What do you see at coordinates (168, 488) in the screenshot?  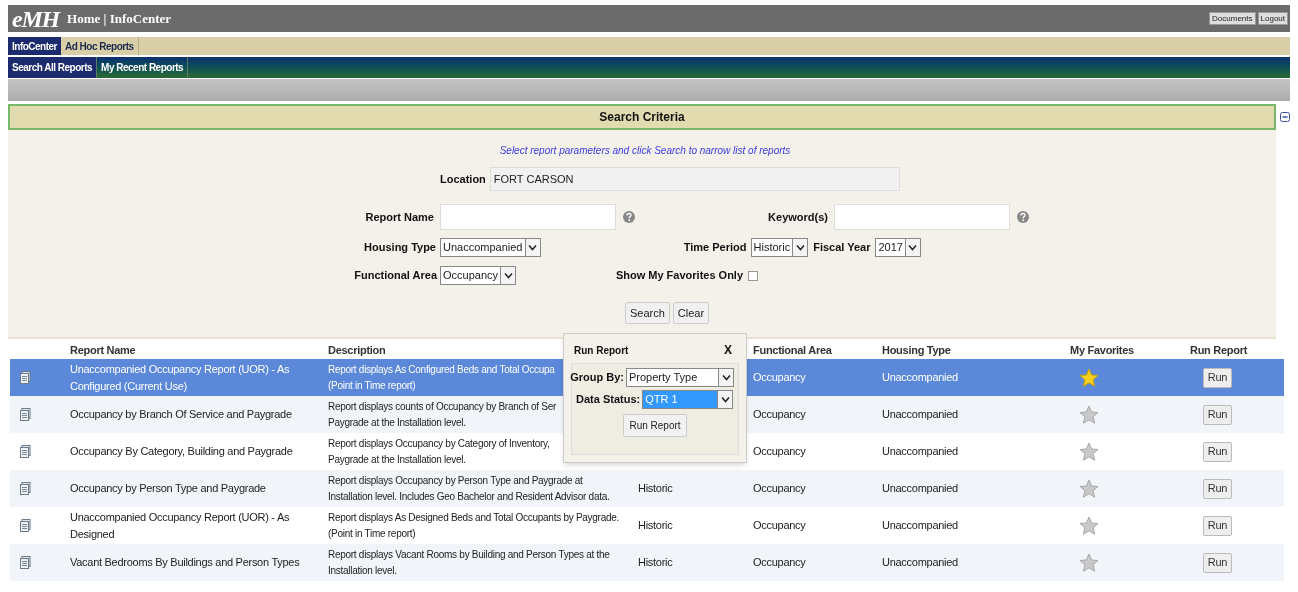 I see `report-name: Occupancy by Person Type and Paygrade` at bounding box center [168, 488].